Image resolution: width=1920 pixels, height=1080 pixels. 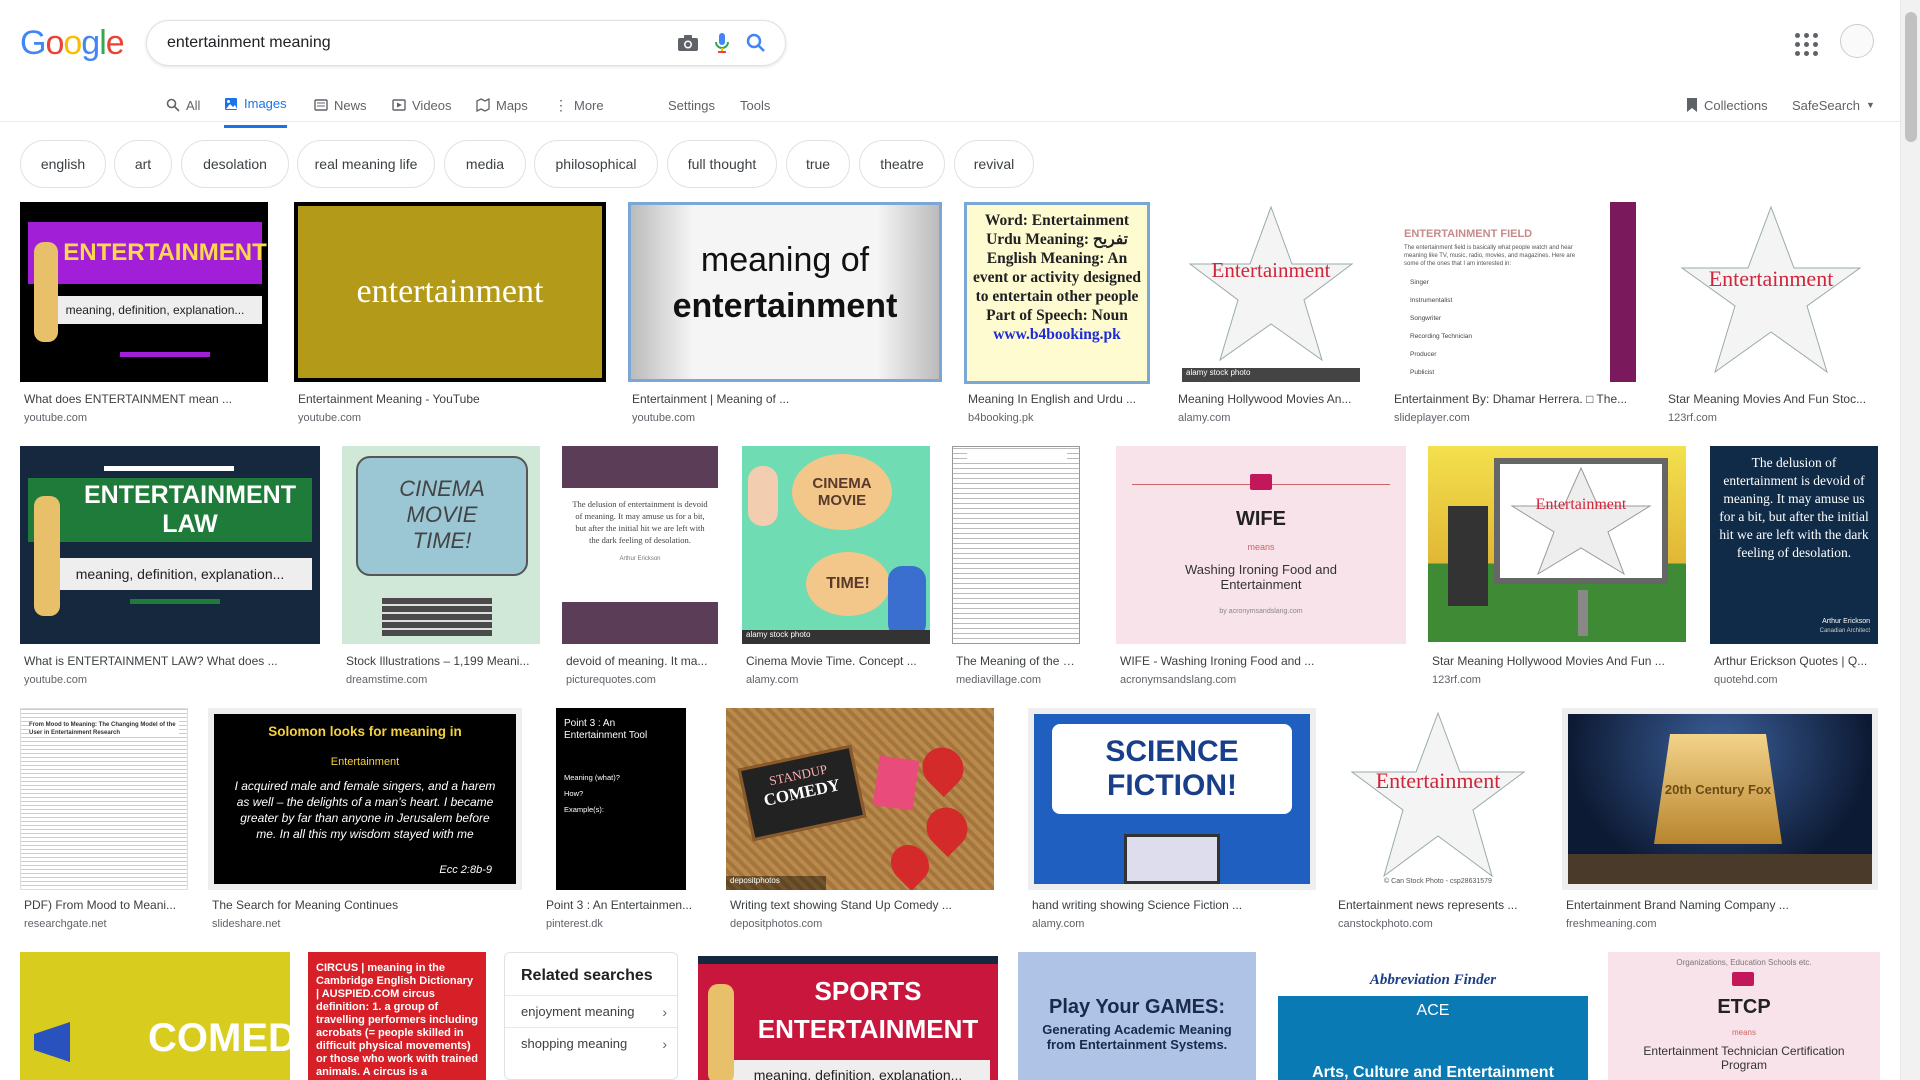 What do you see at coordinates (367, 905) in the screenshot?
I see `result-caption: The Search for Meaning Continues` at bounding box center [367, 905].